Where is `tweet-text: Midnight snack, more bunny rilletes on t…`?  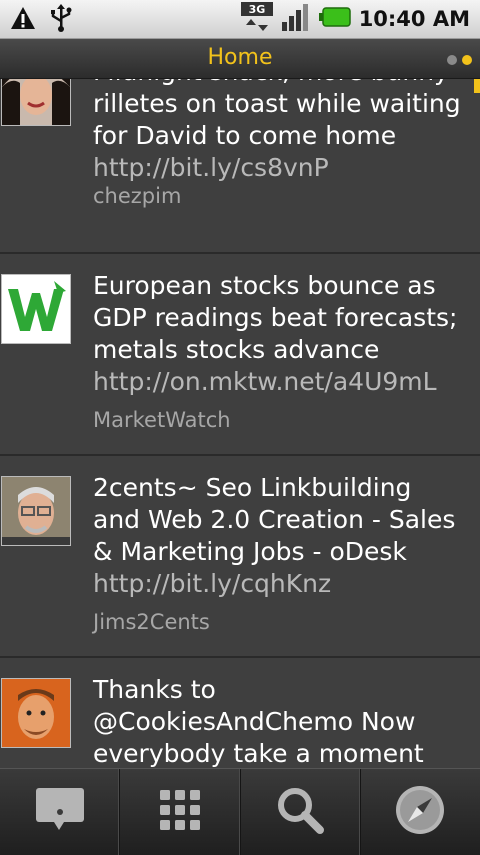 tweet-text: Midnight snack, more bunny rilletes on t… is located at coordinates (277, 130).